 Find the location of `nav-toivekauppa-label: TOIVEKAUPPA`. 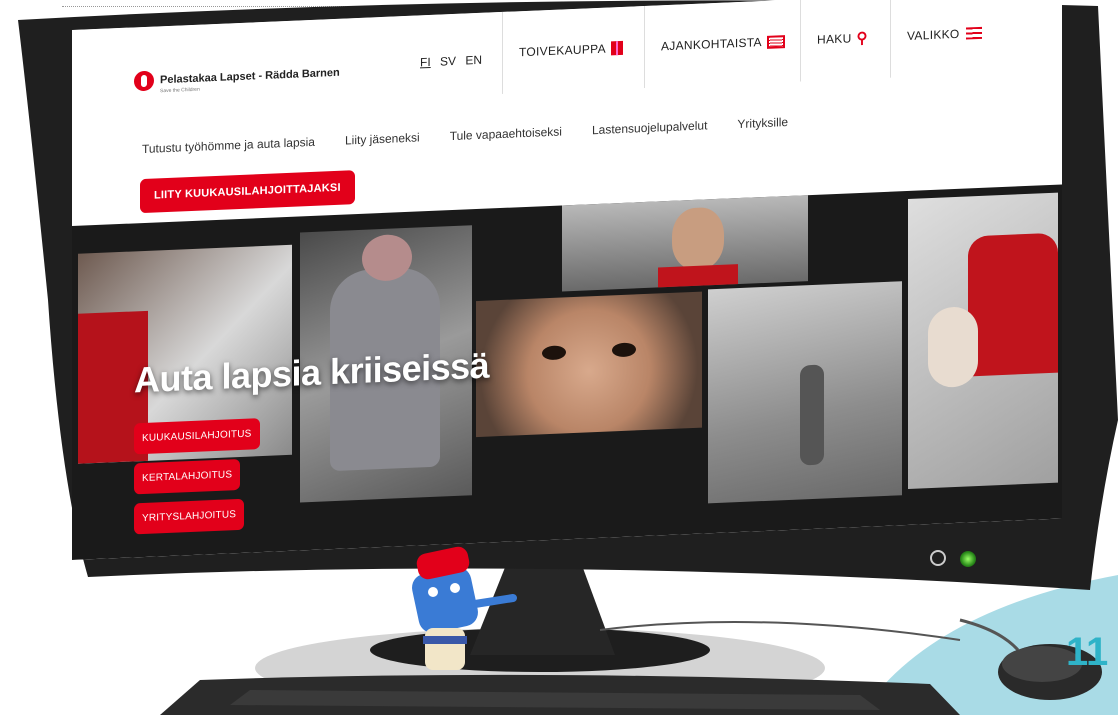

nav-toivekauppa-label: TOIVEKAUPPA is located at coordinates (562, 50).